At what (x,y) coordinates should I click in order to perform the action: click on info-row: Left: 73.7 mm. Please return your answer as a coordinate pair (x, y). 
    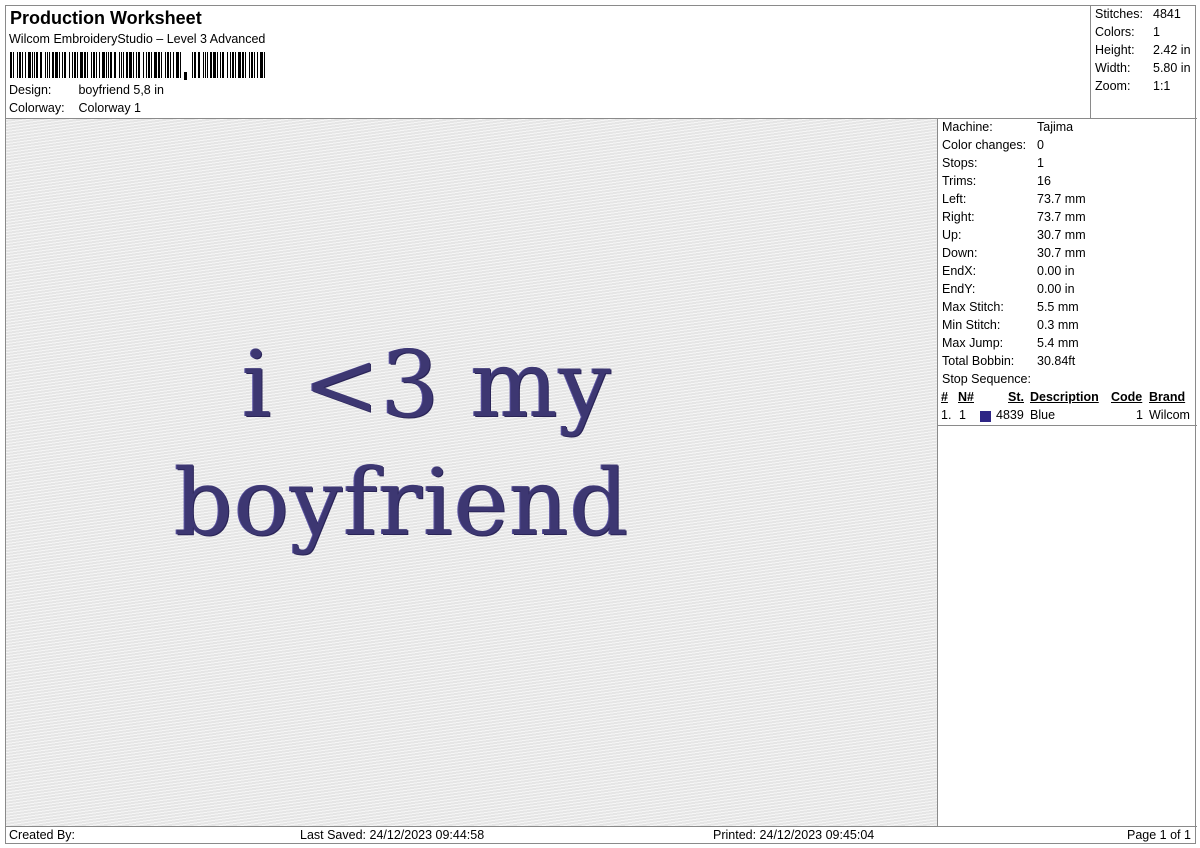
    Looking at the image, I should click on (1014, 201).